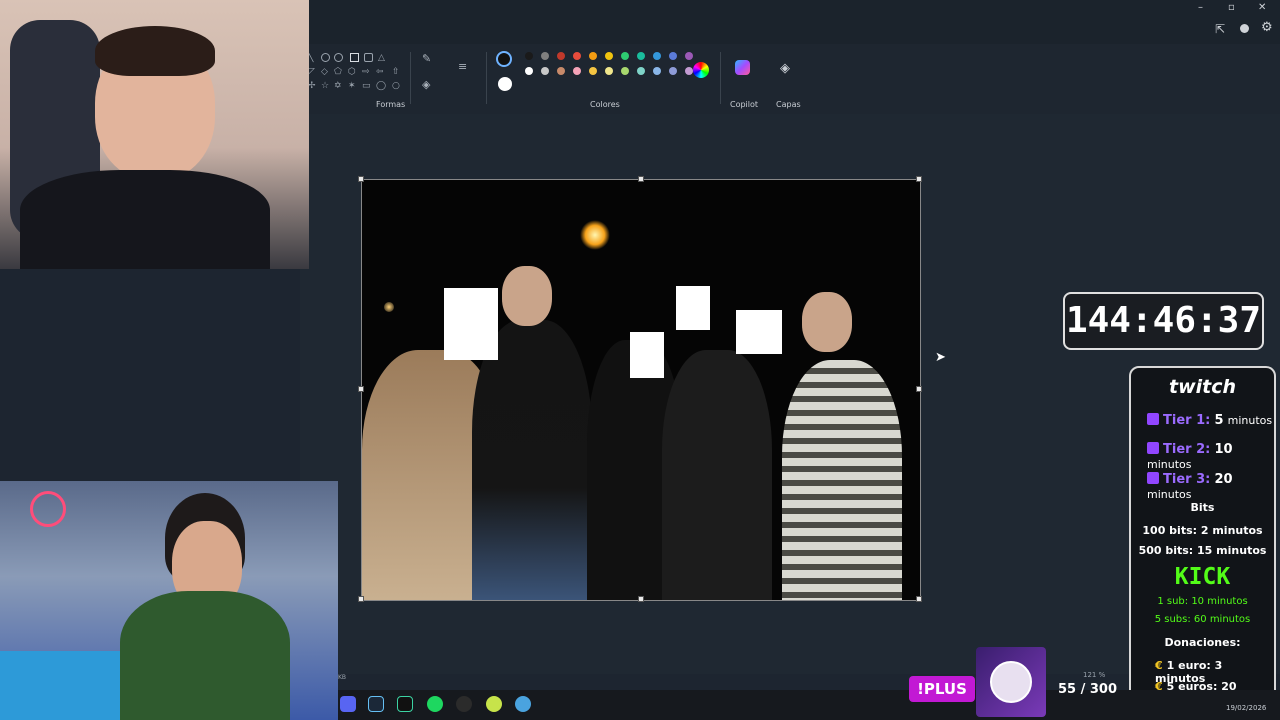 This screenshot has height=720, width=1280. I want to click on kick-row: 1 sub: 10 minutos, so click(1202, 601).